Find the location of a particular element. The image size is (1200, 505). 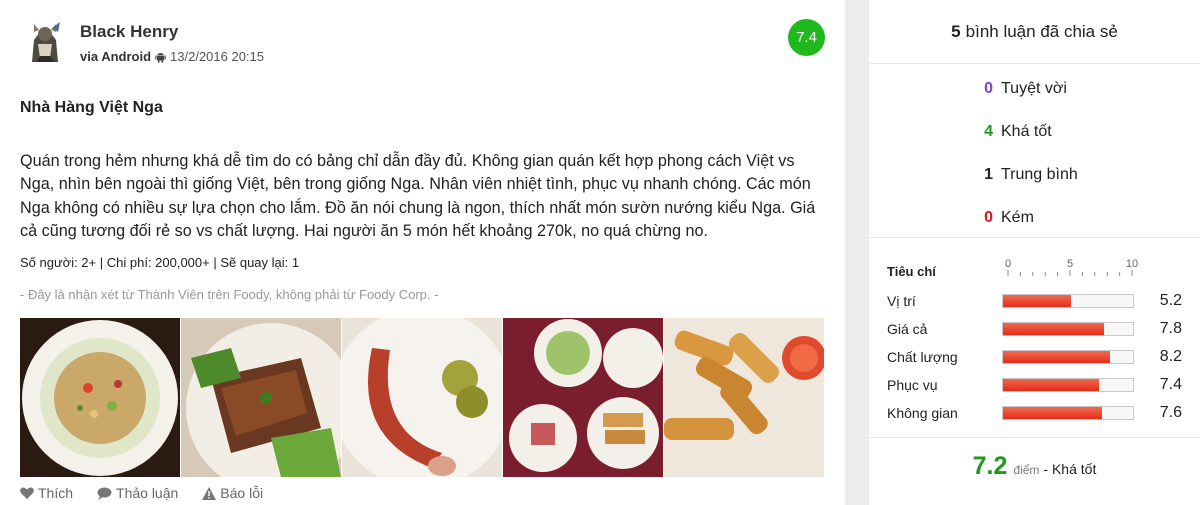

count-row-good: 4 Khá tốt is located at coordinates (1034, 131).